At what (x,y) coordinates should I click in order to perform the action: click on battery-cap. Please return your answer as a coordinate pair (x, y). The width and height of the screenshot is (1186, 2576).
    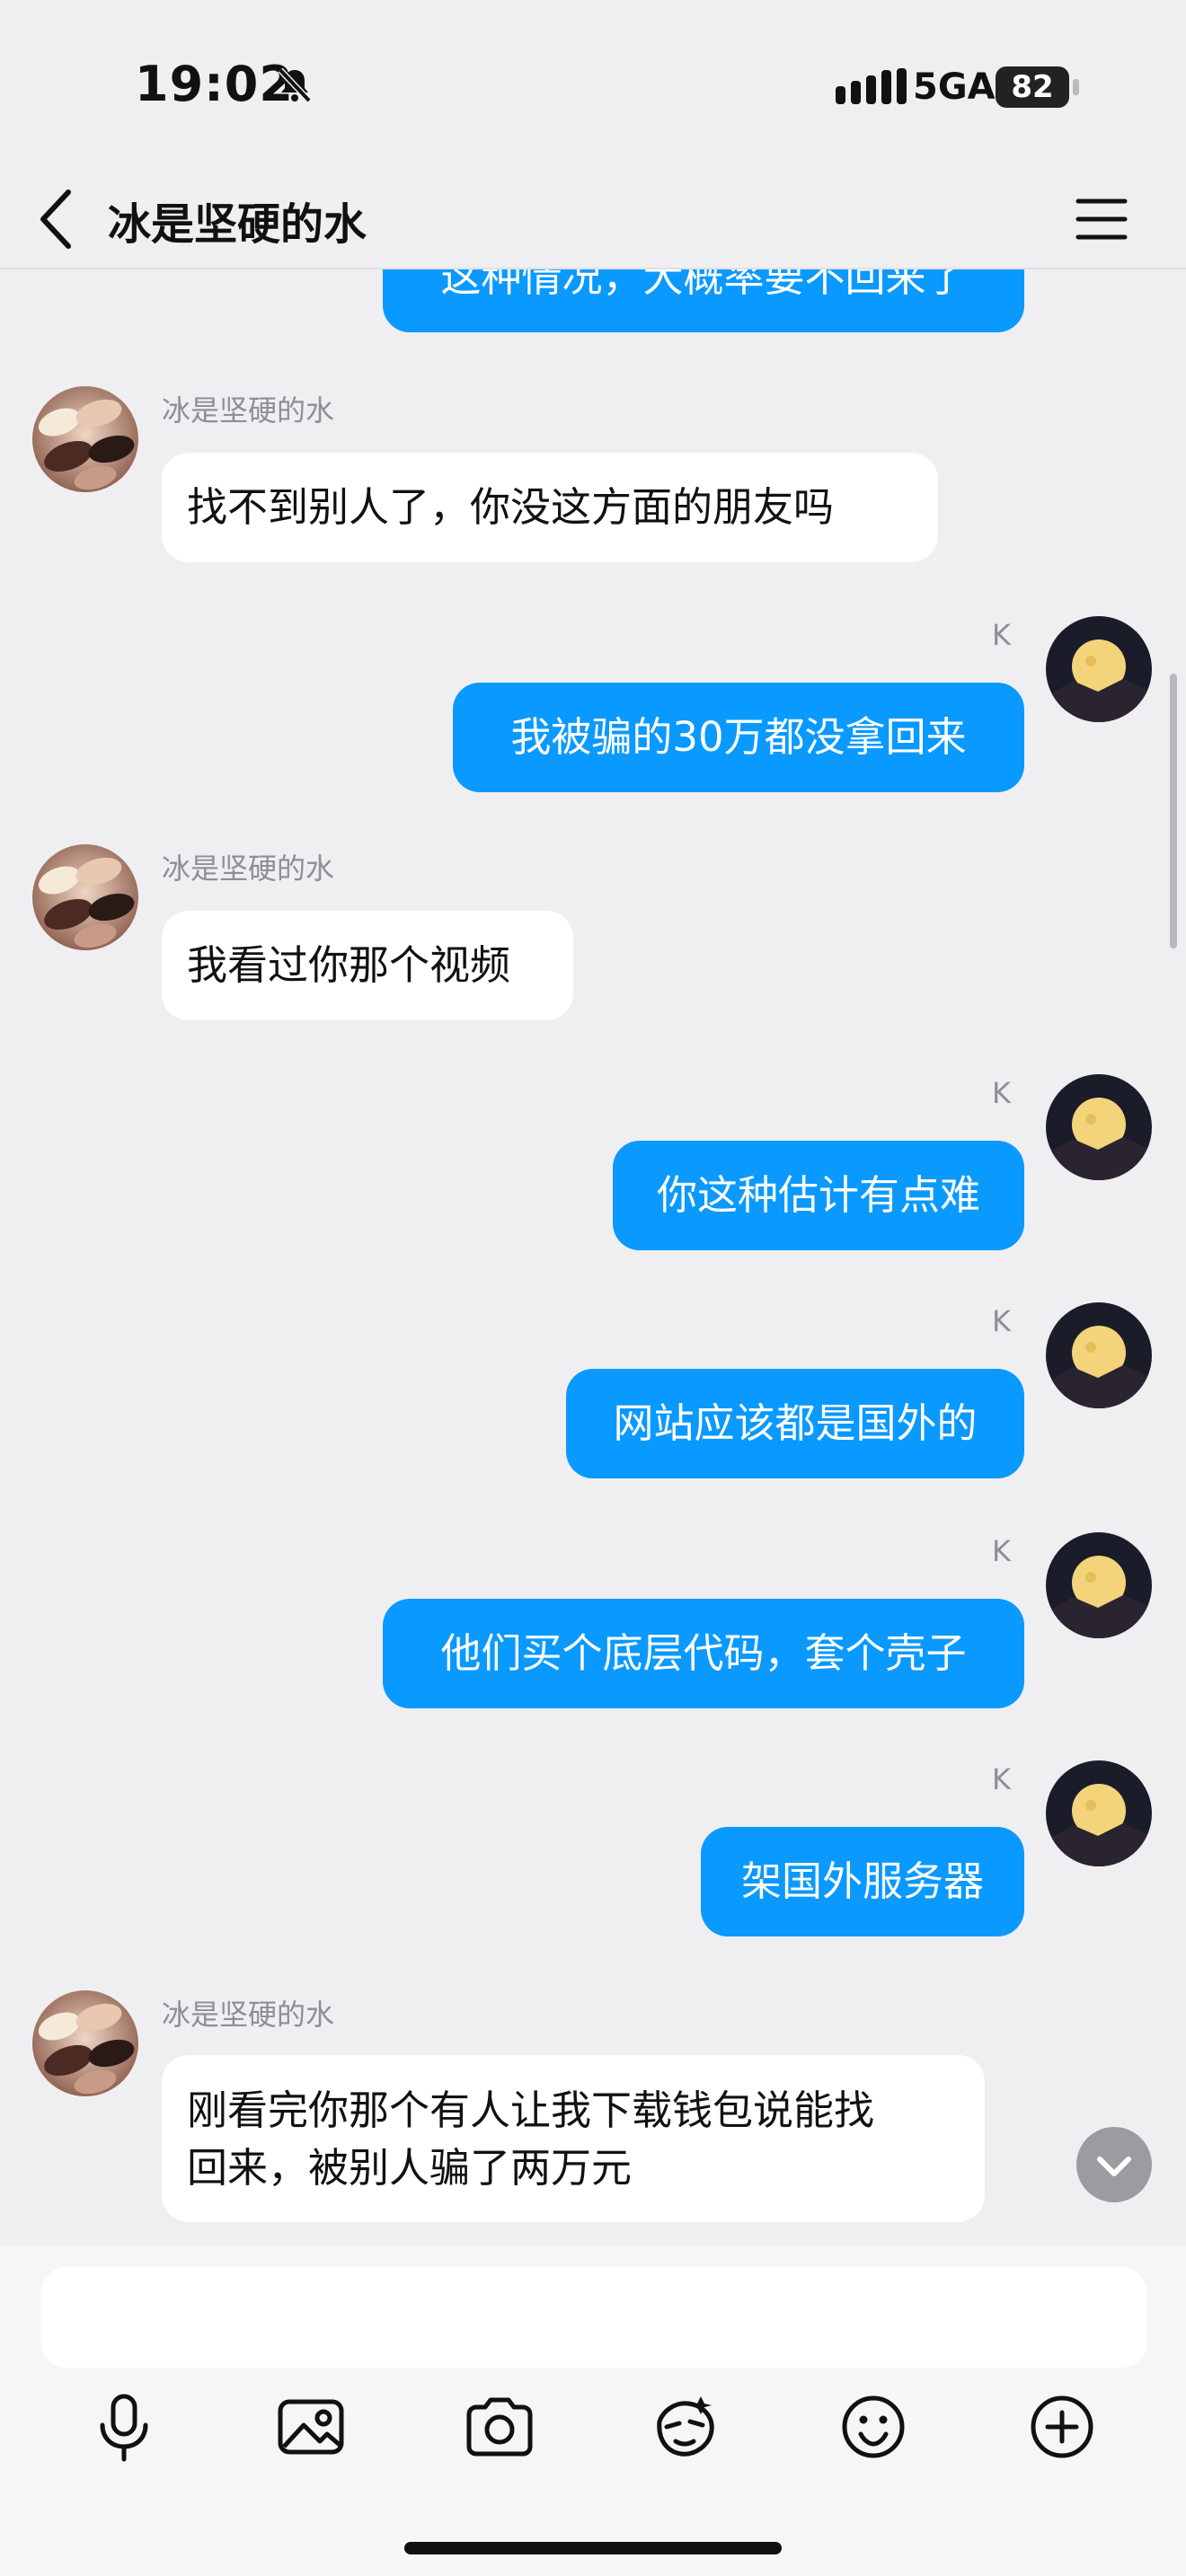
    Looking at the image, I should click on (1076, 87).